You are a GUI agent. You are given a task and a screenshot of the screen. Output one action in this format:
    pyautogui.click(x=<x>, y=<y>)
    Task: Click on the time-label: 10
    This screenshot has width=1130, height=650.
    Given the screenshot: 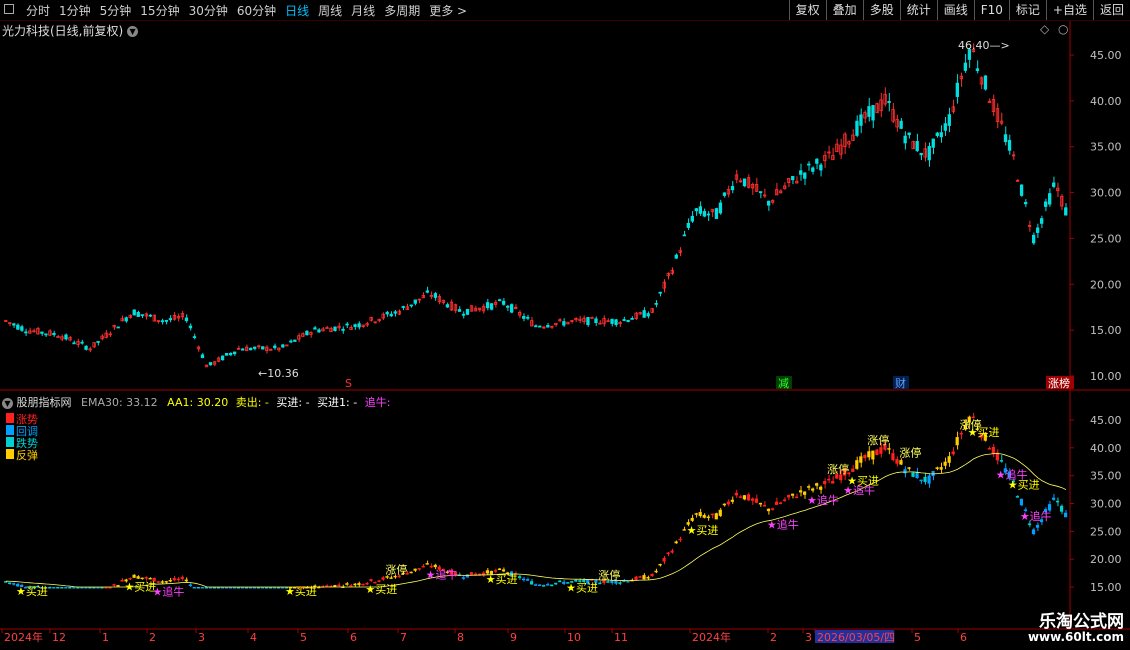 What is the action you would take?
    pyautogui.click(x=574, y=637)
    